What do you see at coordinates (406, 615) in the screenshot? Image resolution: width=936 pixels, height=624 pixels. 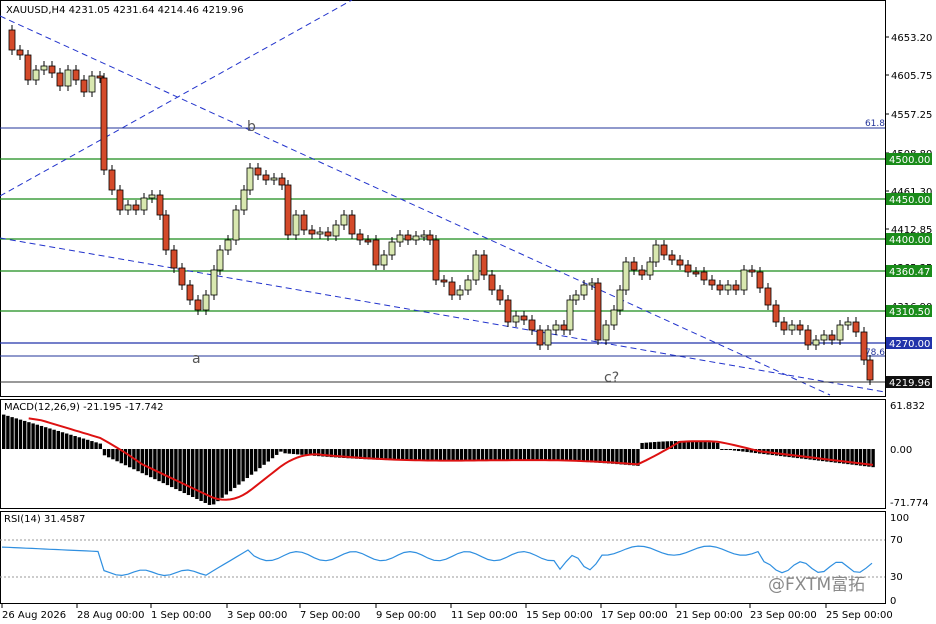 I see `time-tick-label: 9 Sep 00:00` at bounding box center [406, 615].